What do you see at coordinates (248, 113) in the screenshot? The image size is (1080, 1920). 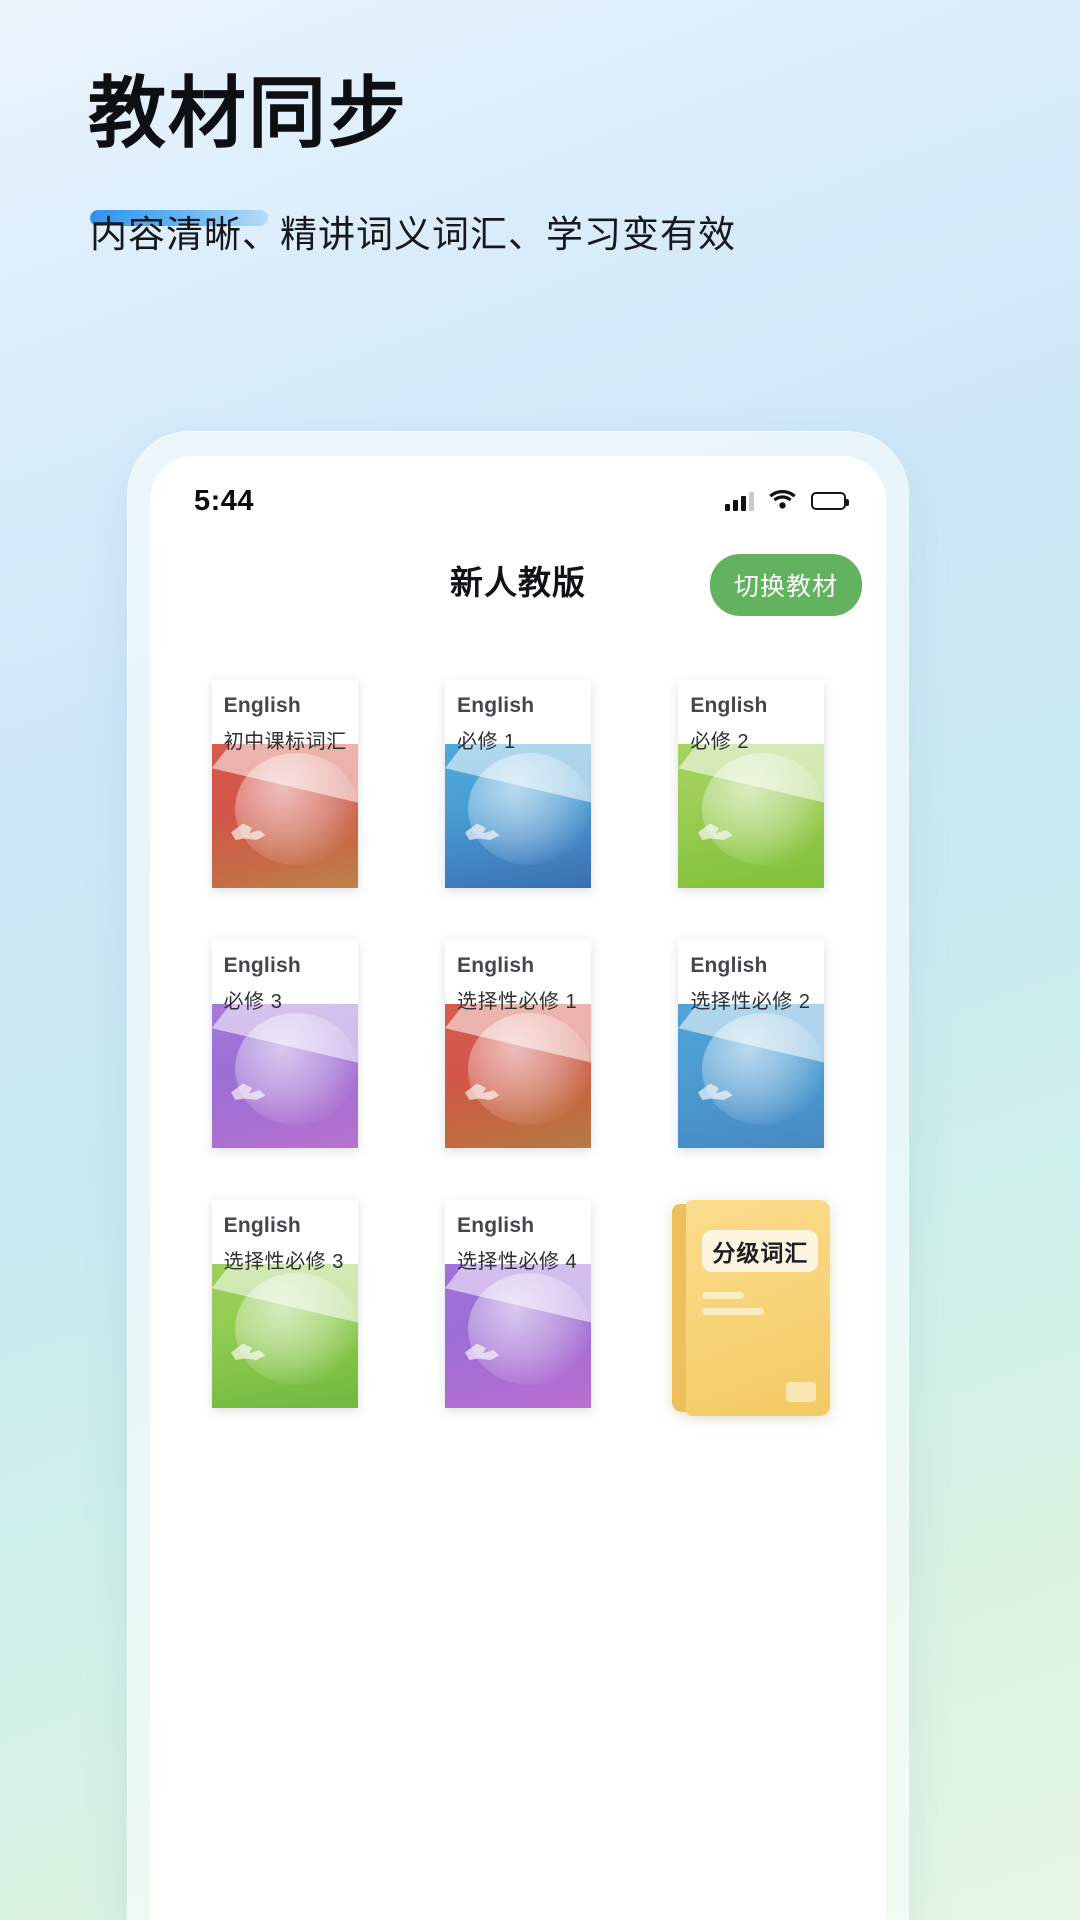 I see `page-title: 教材同步` at bounding box center [248, 113].